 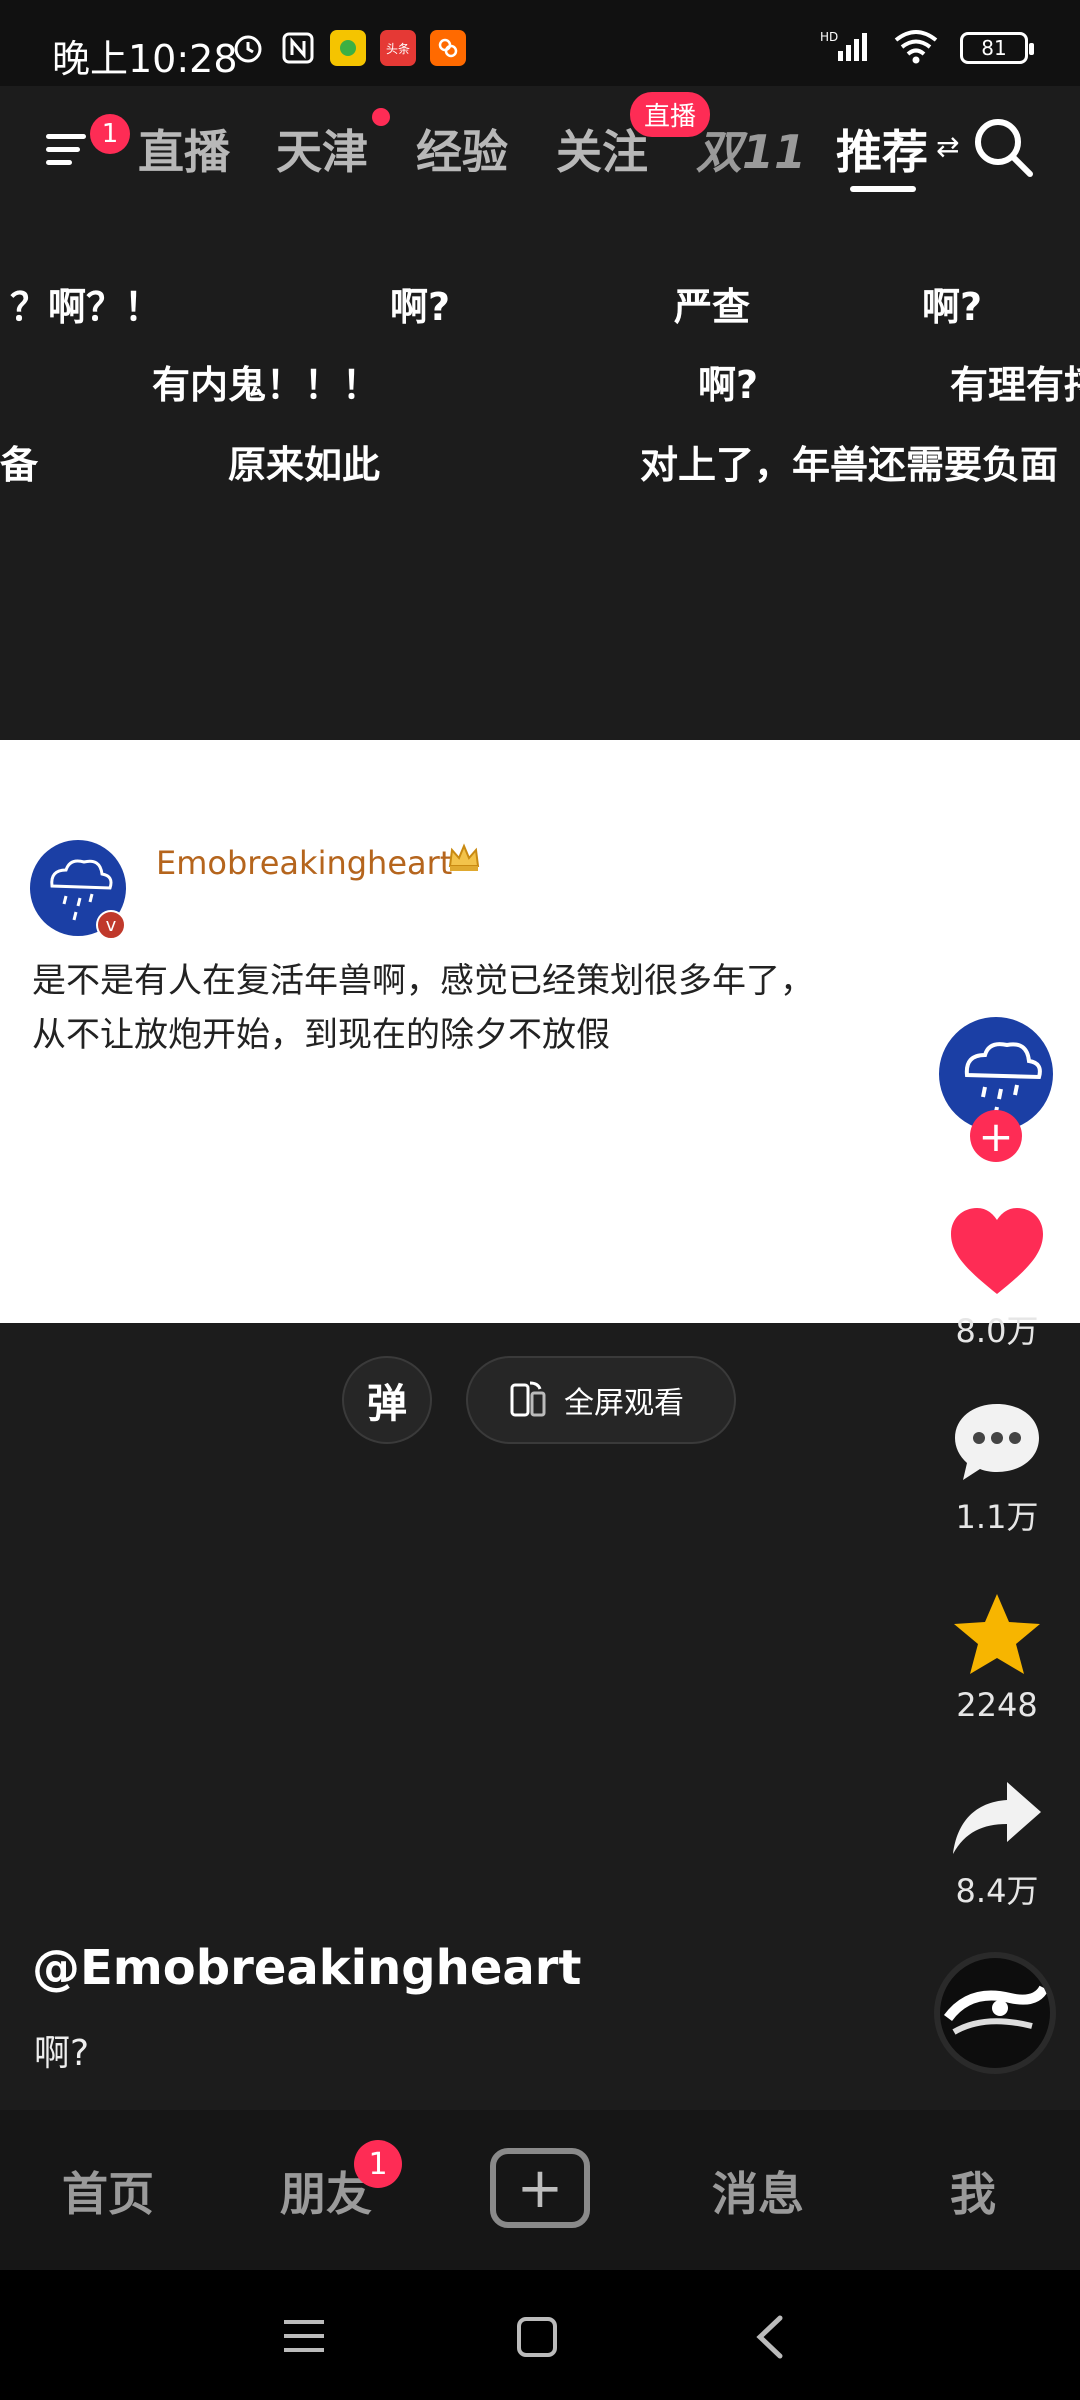 I want to click on signal-icon: HD, so click(x=846, y=48).